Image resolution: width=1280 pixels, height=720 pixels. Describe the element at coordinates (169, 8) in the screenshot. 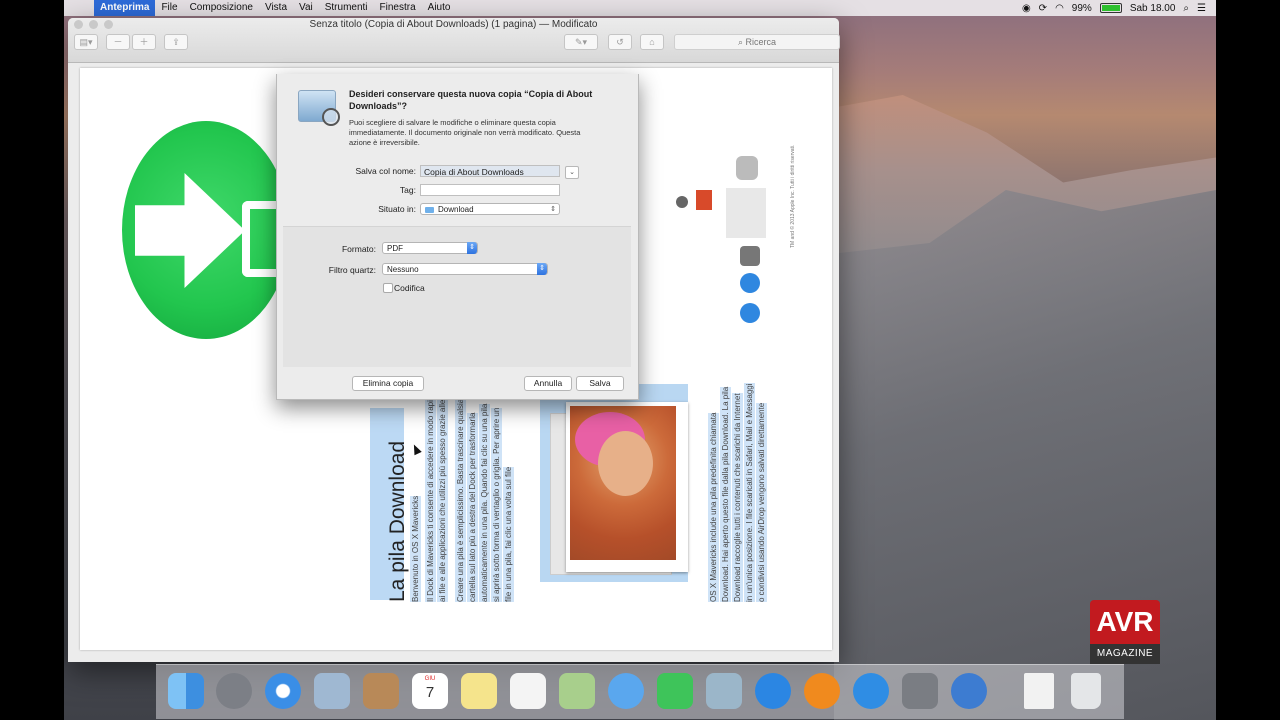

I see `menu-file: File` at that location.